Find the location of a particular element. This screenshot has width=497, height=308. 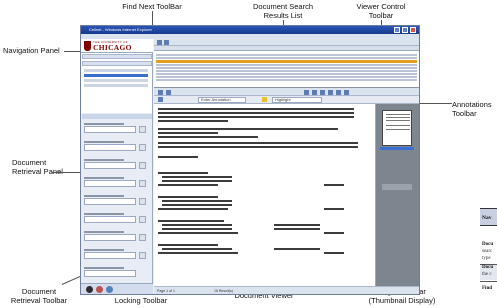

maximize-icon is located at coordinates (405, 30).